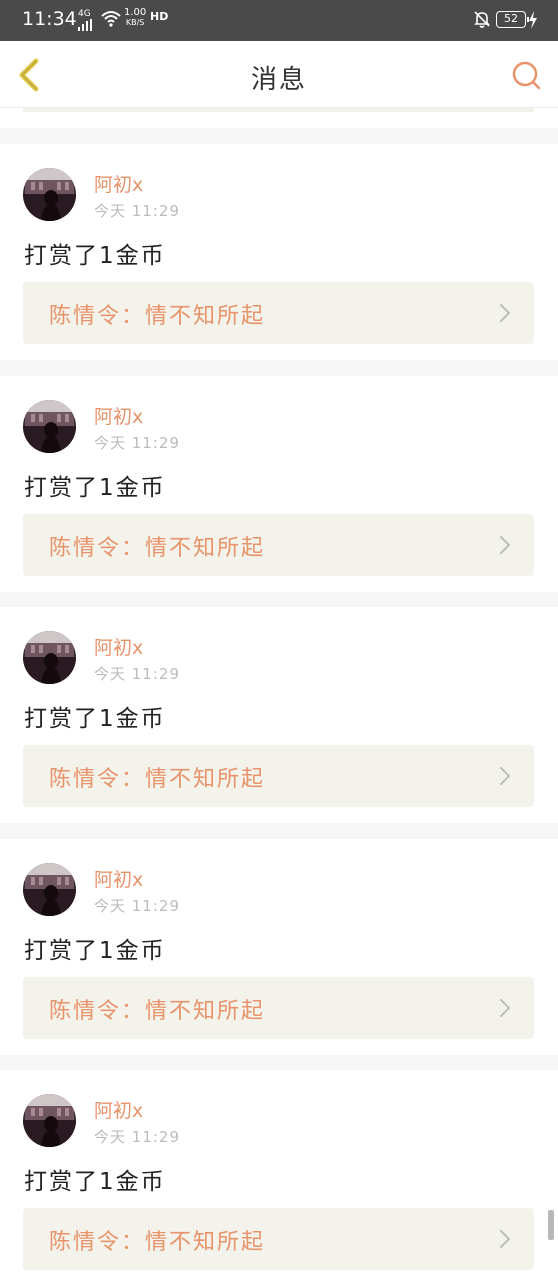  Describe the element at coordinates (135, 22) in the screenshot. I see `speed-unit: KB/S` at that location.